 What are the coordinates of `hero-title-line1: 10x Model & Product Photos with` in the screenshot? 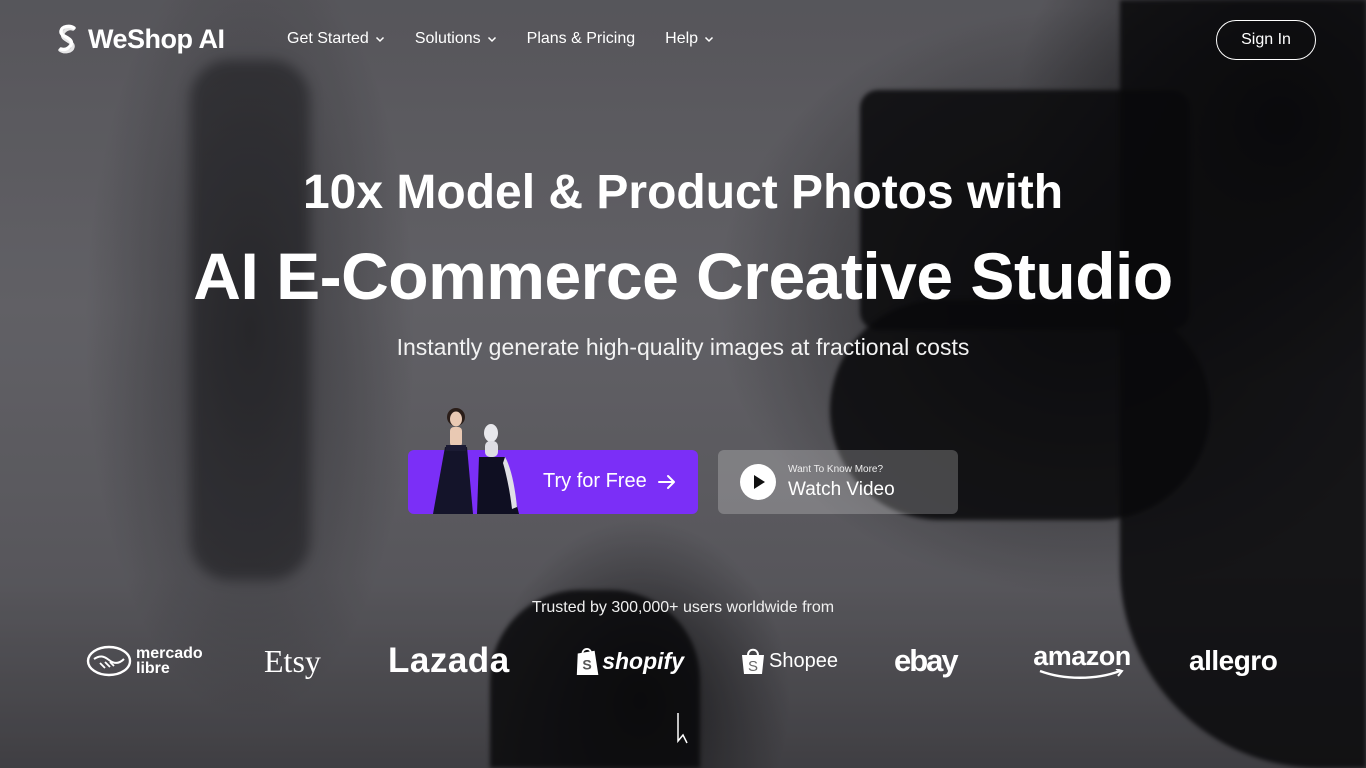 It's located at (683, 192).